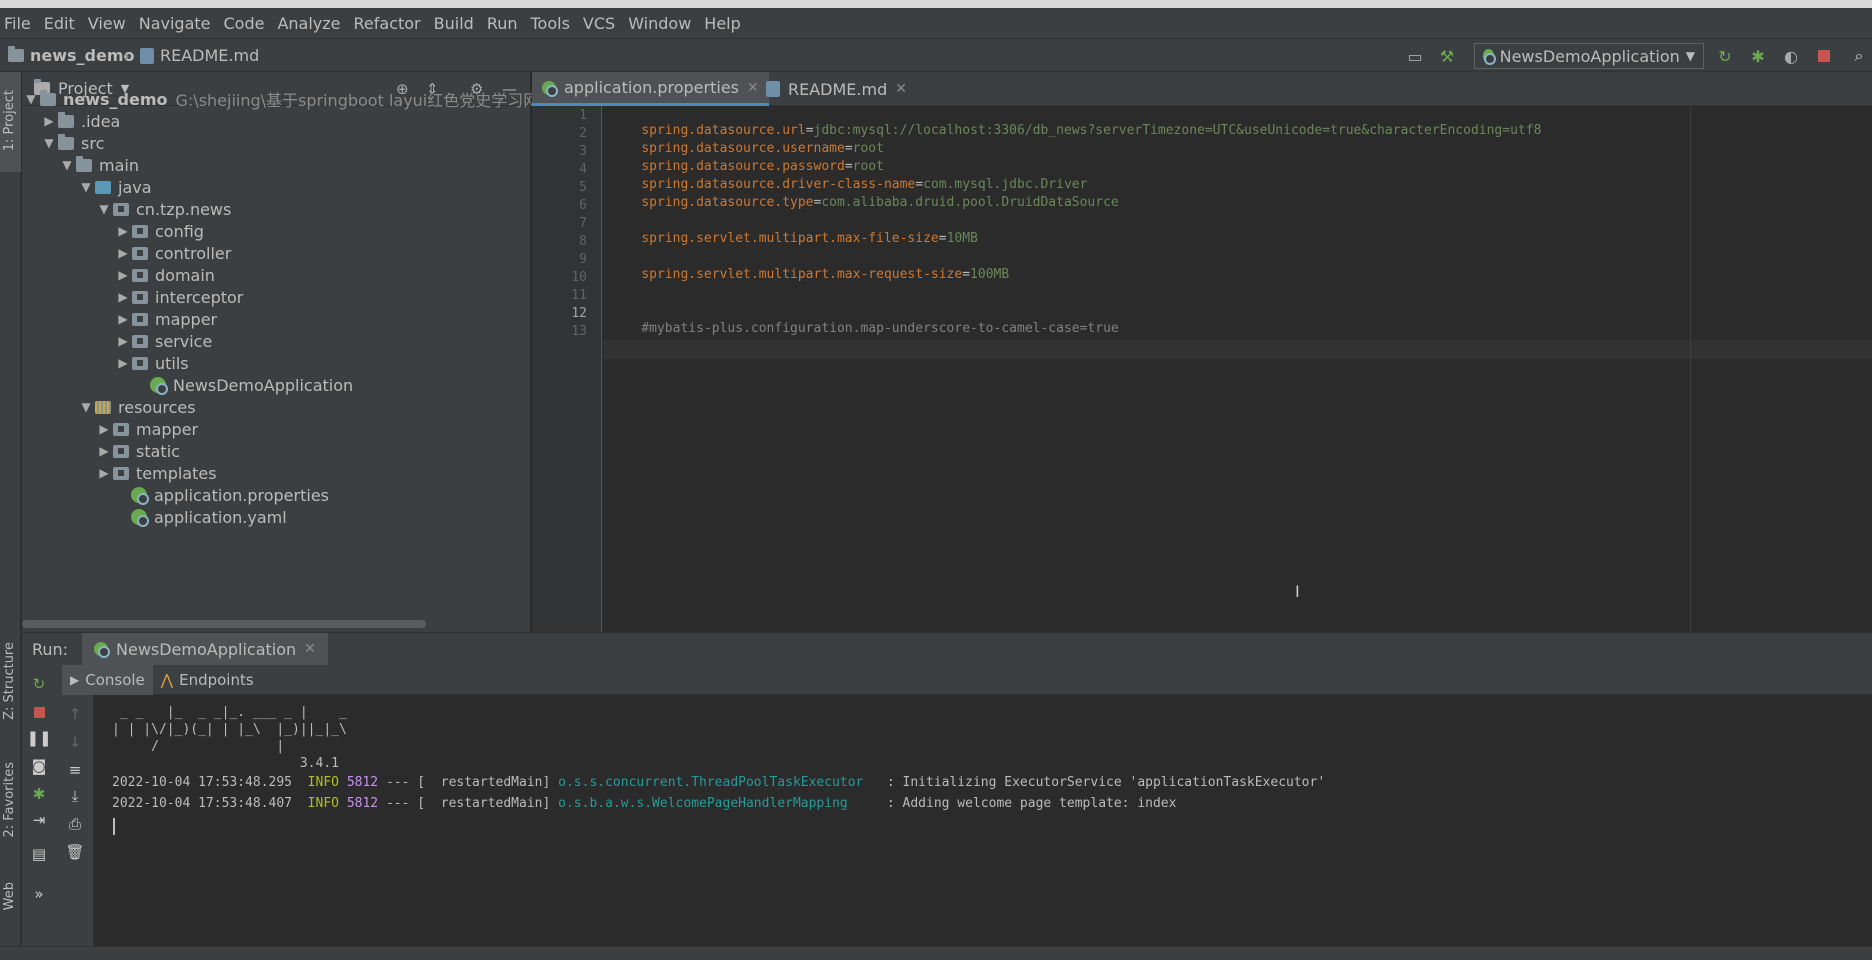 The height and width of the screenshot is (960, 1872). I want to click on menu-file: File, so click(17, 23).